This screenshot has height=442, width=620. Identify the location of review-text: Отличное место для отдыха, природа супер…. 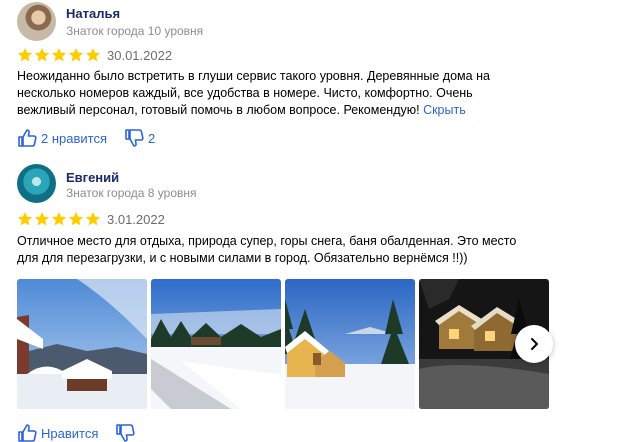
(267, 249).